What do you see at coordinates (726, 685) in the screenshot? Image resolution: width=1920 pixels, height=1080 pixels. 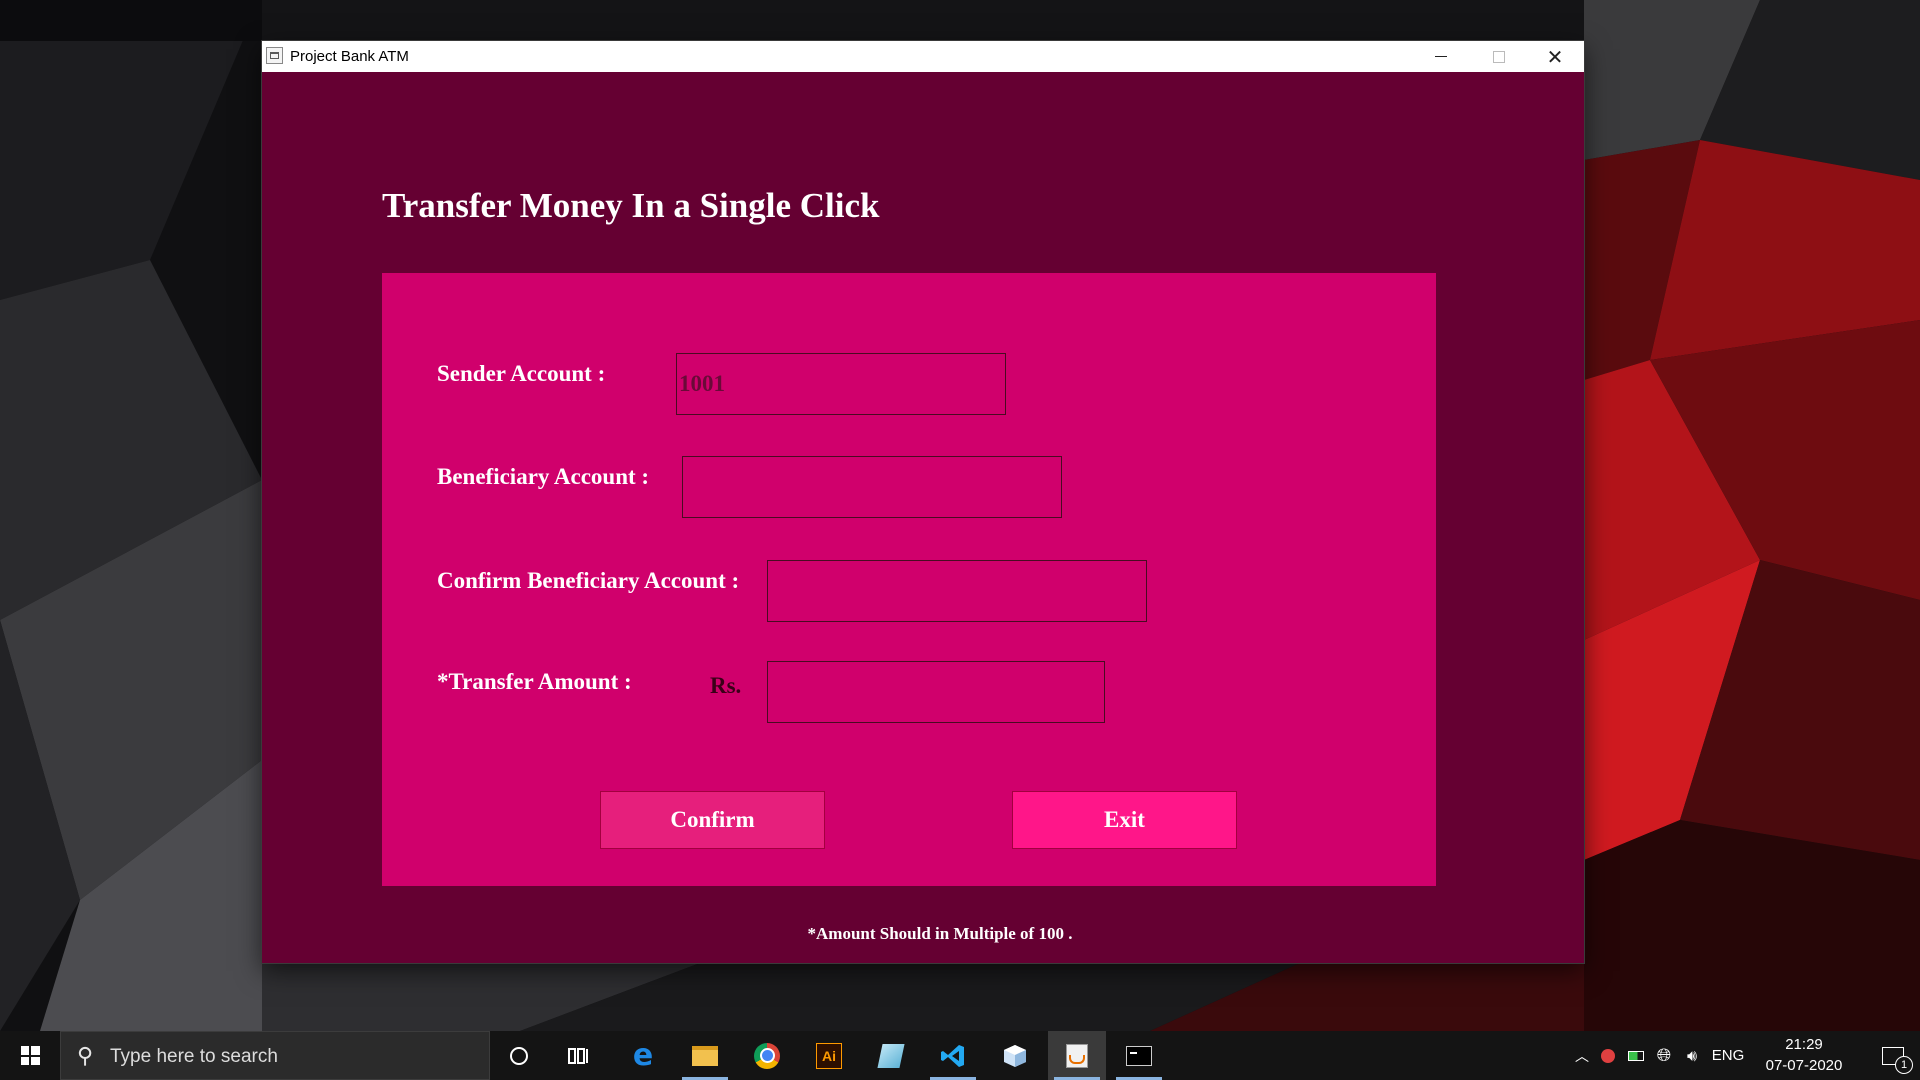 I see `currency-label: Rs.` at bounding box center [726, 685].